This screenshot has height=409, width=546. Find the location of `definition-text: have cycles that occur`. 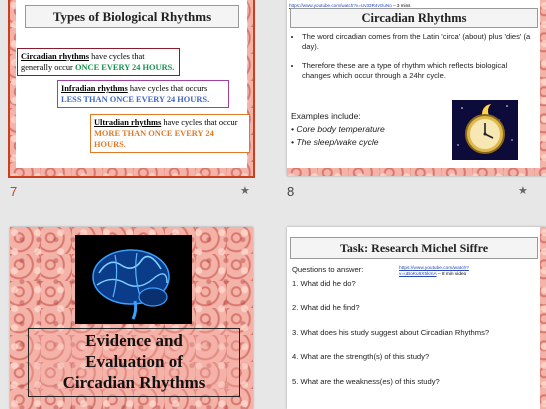

definition-text: have cycles that occur is located at coordinates (199, 122).